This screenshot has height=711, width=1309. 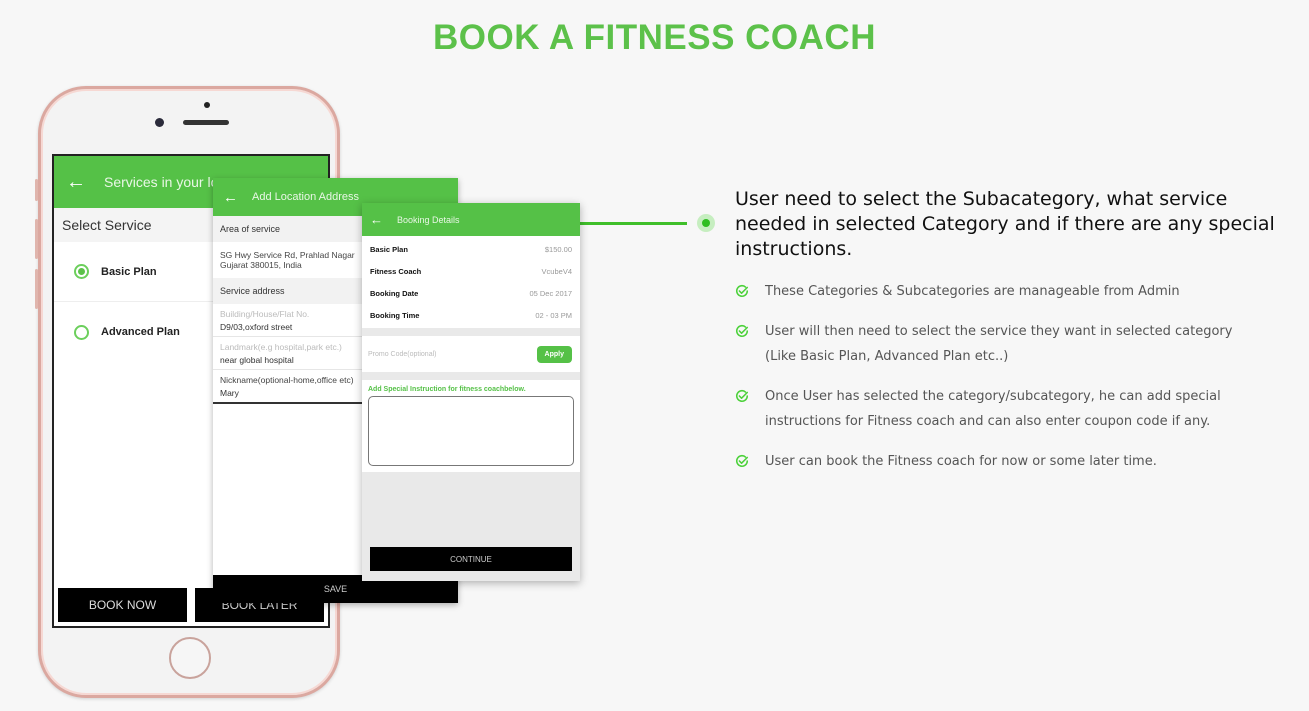 I want to click on home-button, so click(x=190, y=658).